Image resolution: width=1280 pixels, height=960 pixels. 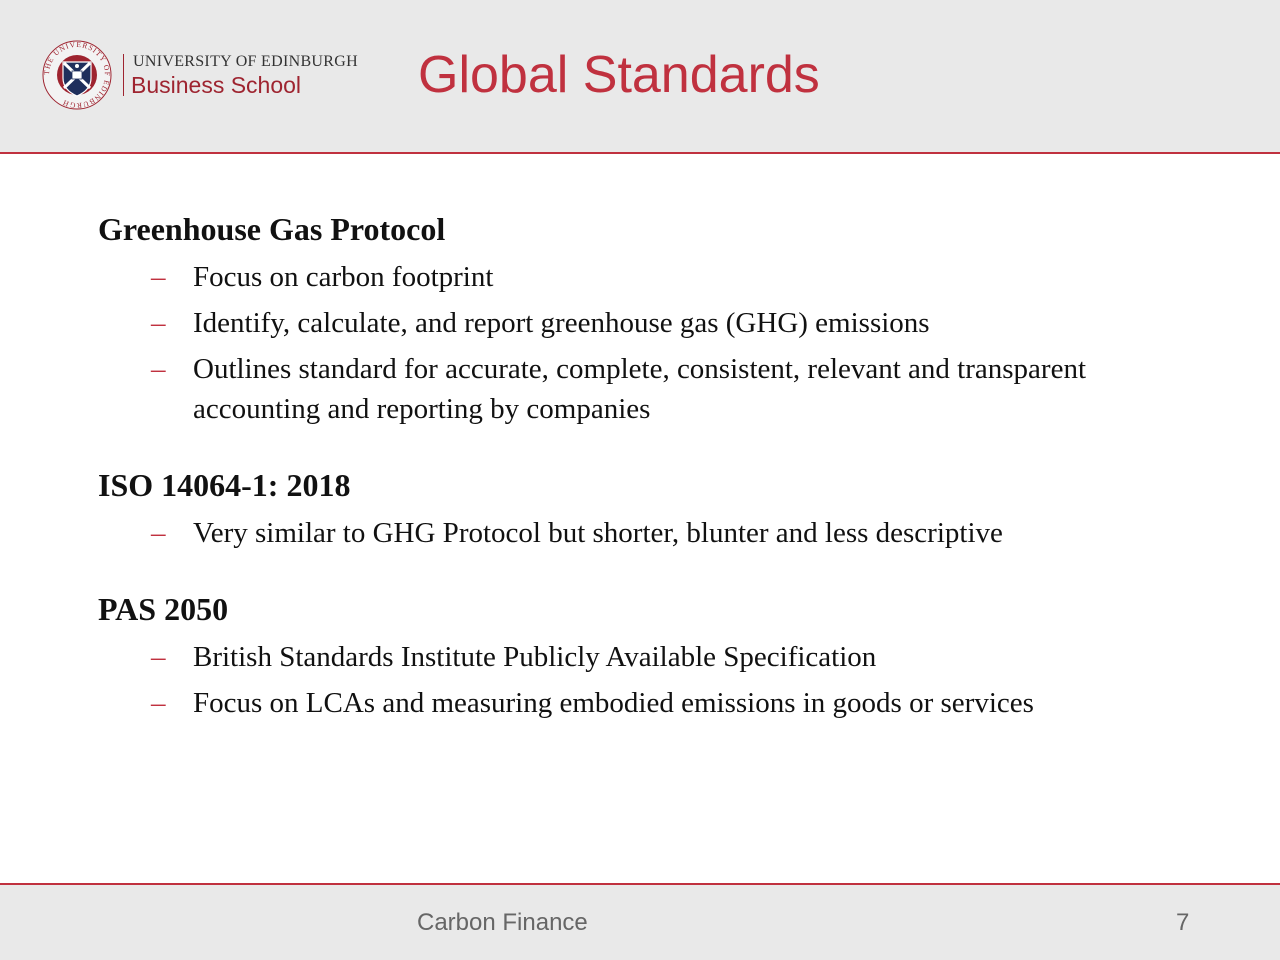 What do you see at coordinates (658, 277) in the screenshot?
I see `bullet-item: – Focus on carbon footprint` at bounding box center [658, 277].